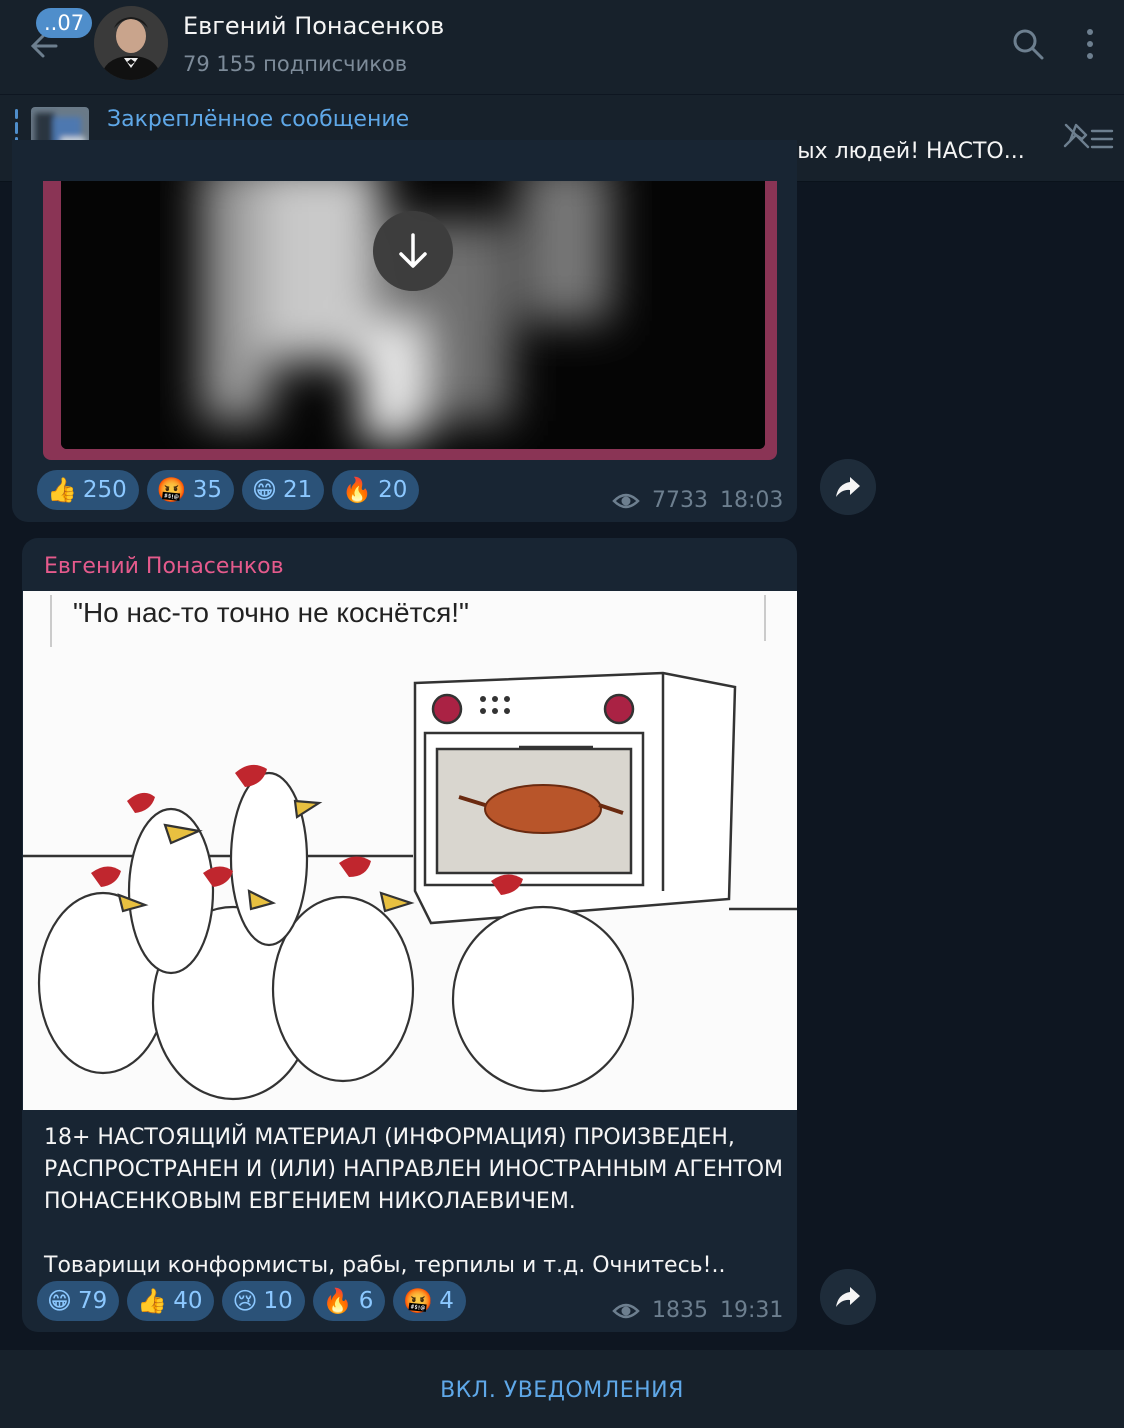  I want to click on message-meta: 1835 19:31, so click(697, 1310).